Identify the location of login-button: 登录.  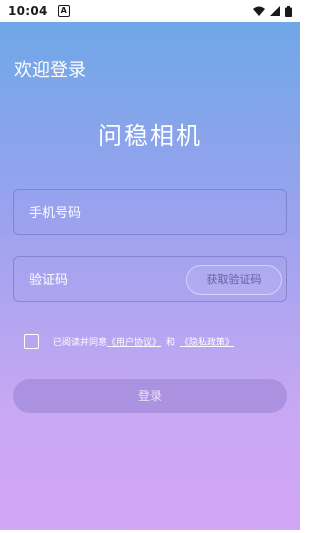
(150, 396).